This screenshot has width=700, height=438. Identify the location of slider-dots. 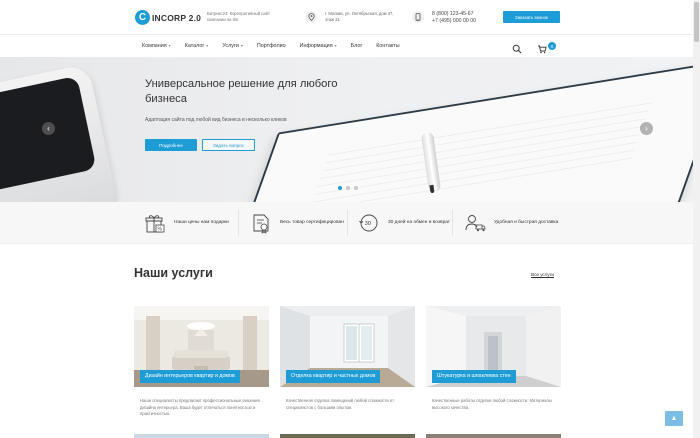
(350, 188).